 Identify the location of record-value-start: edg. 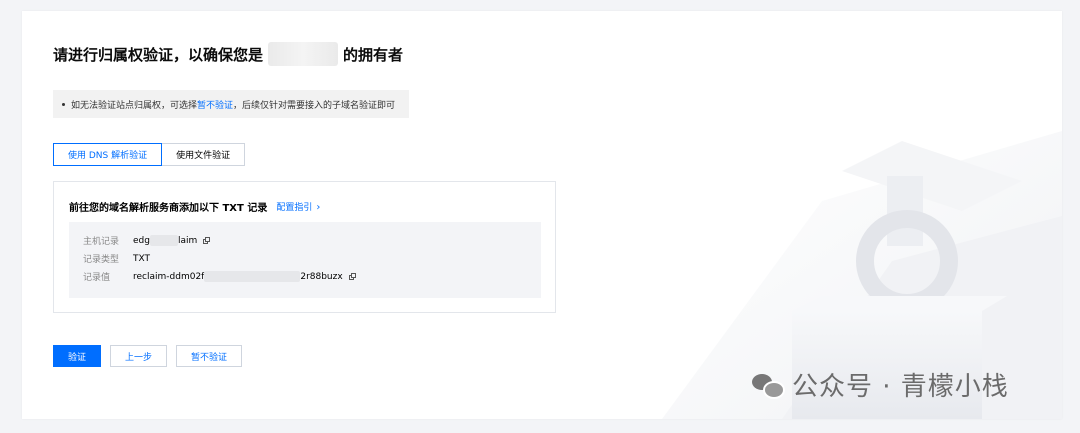
(141, 240).